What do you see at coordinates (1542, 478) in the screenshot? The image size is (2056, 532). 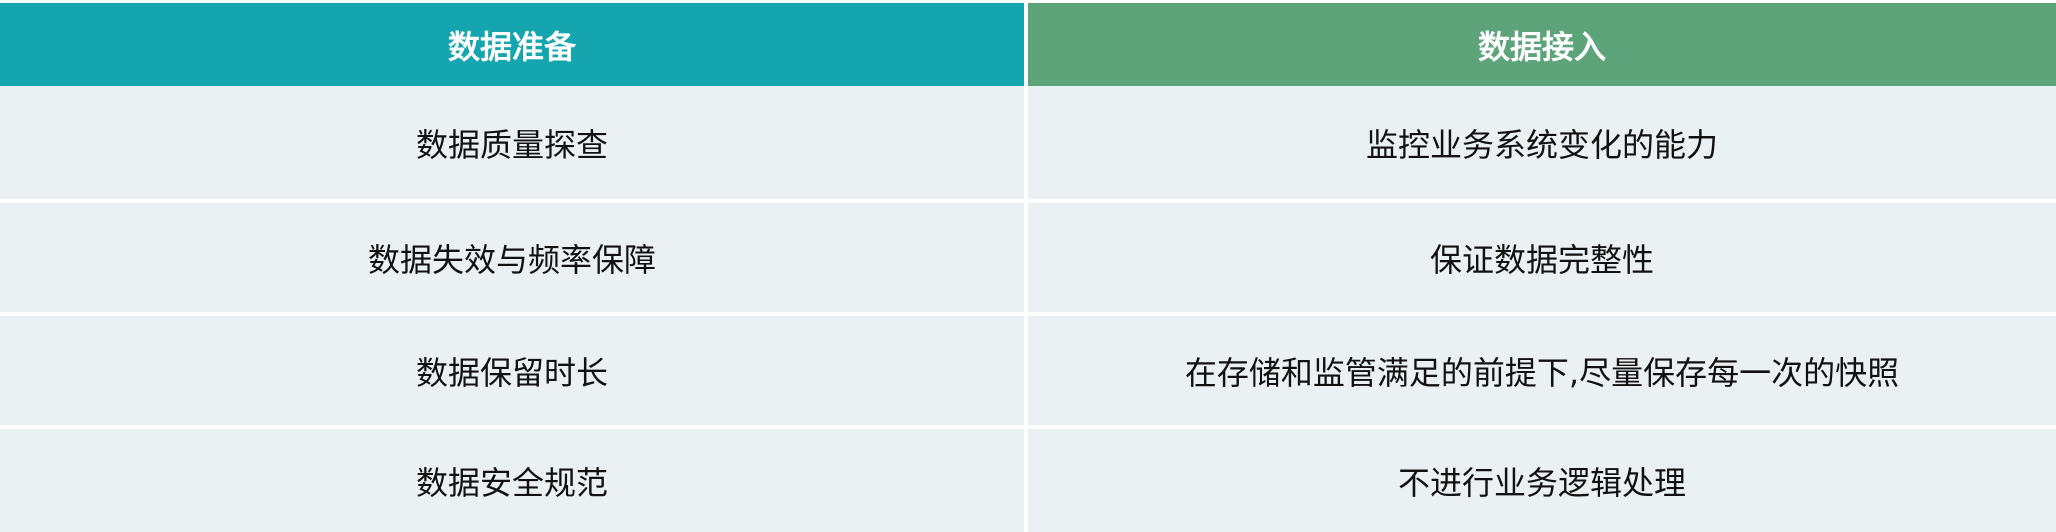 I see `row-4-right-cell: 不进行业务逻辑处理` at bounding box center [1542, 478].